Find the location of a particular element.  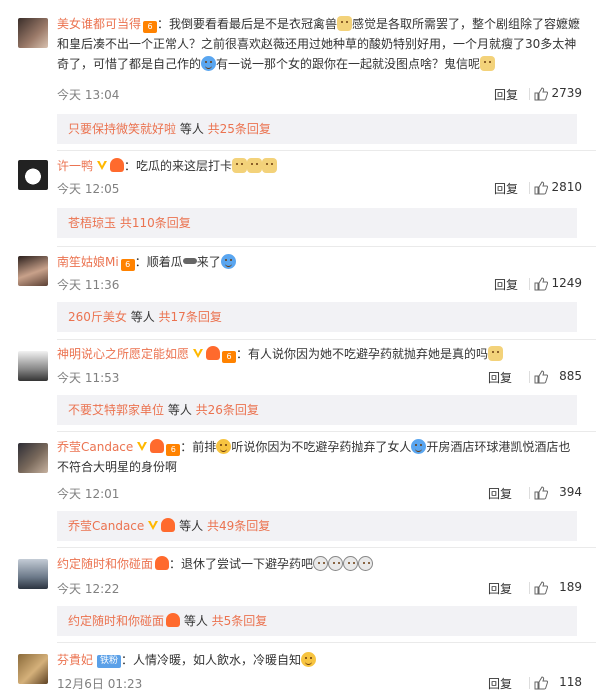

comment-text: 来了 is located at coordinates (208, 262).